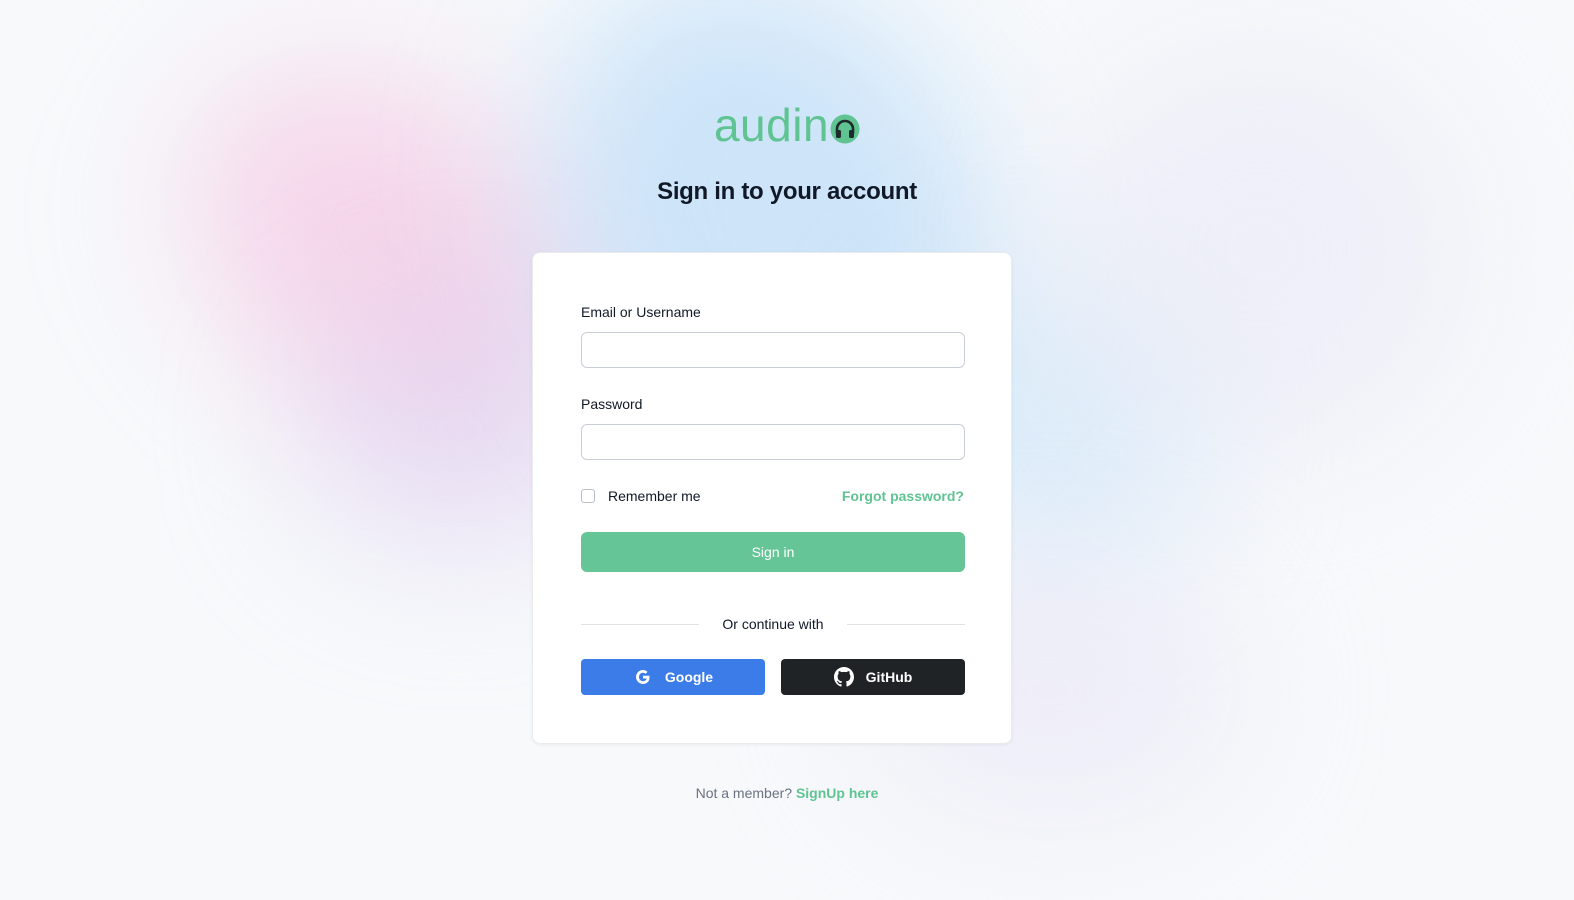  Describe the element at coordinates (588, 496) in the screenshot. I see `remember-checkbox` at that location.